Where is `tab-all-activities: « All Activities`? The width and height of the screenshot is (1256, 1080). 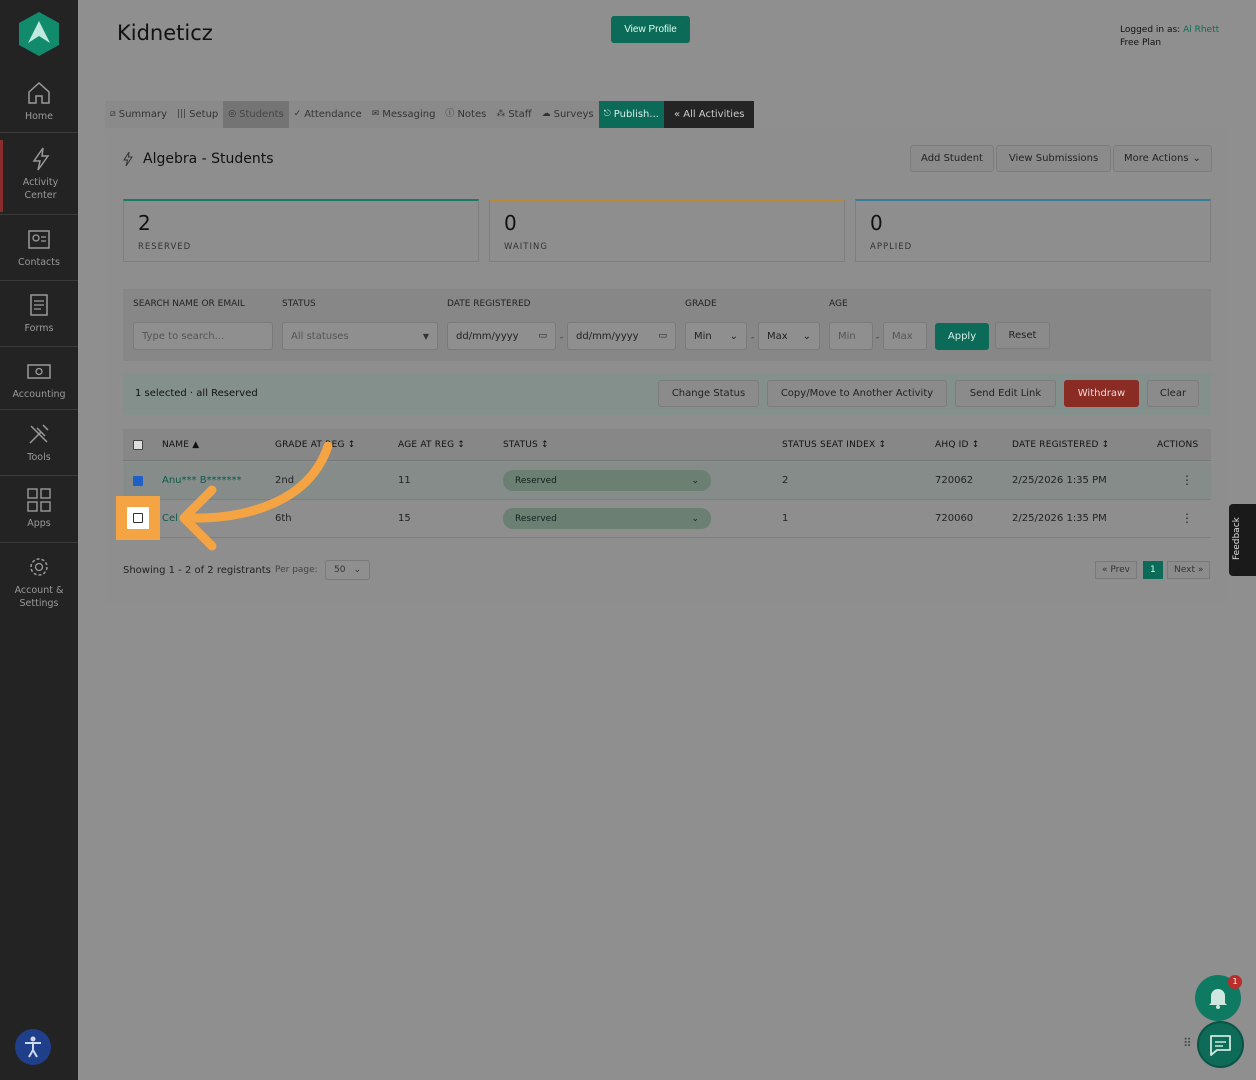 tab-all-activities: « All Activities is located at coordinates (709, 114).